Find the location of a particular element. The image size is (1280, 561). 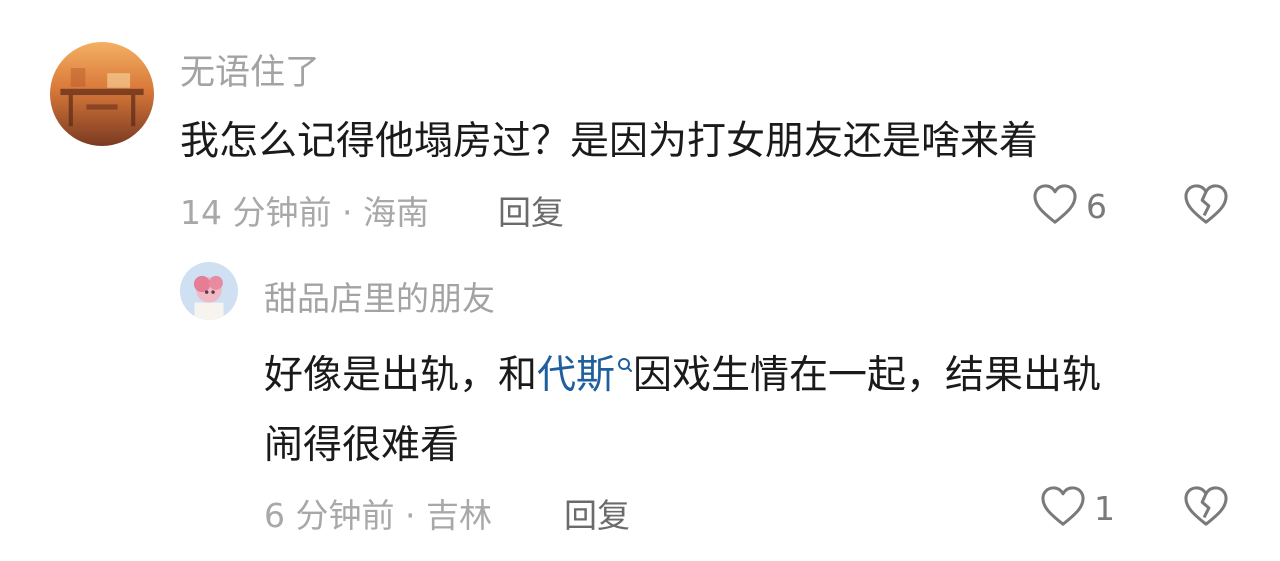

reply-avatar is located at coordinates (209, 291).